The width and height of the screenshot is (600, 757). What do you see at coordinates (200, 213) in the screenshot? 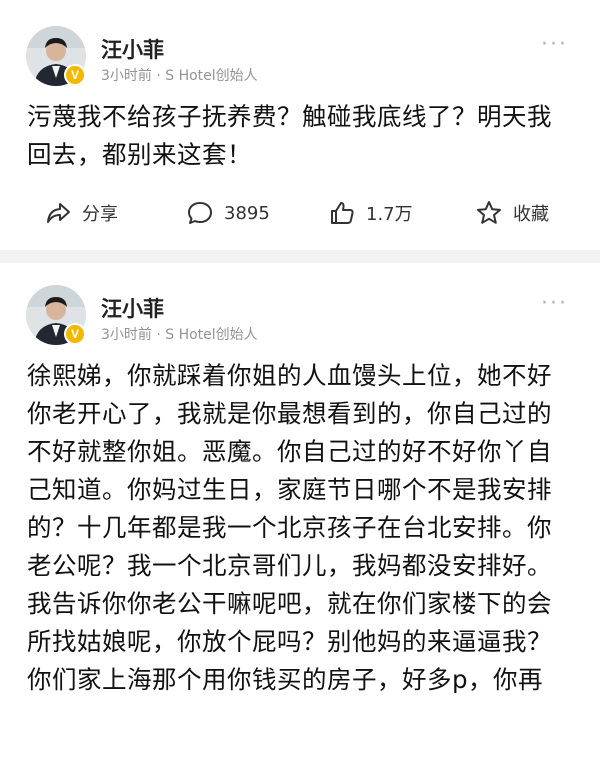
I see `comment-icon` at bounding box center [200, 213].